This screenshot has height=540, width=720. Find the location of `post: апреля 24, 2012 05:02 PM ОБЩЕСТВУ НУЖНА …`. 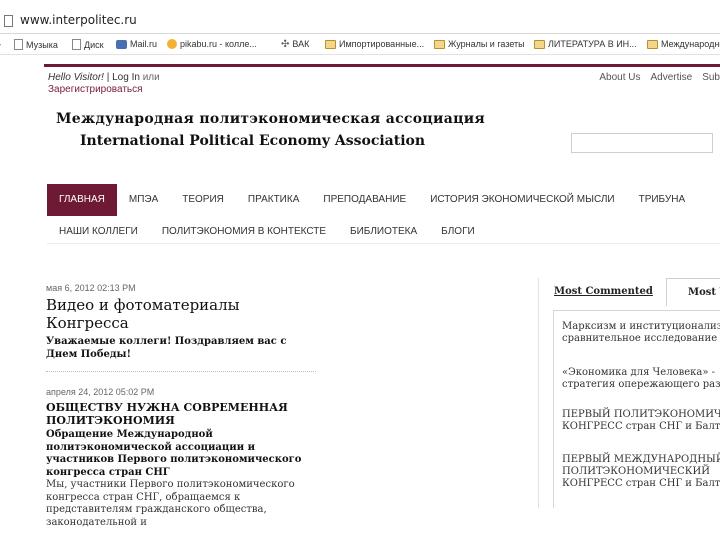

post: апреля 24, 2012 05:02 PM ОБЩЕСТВУ НУЖНА … is located at coordinates (181, 458).